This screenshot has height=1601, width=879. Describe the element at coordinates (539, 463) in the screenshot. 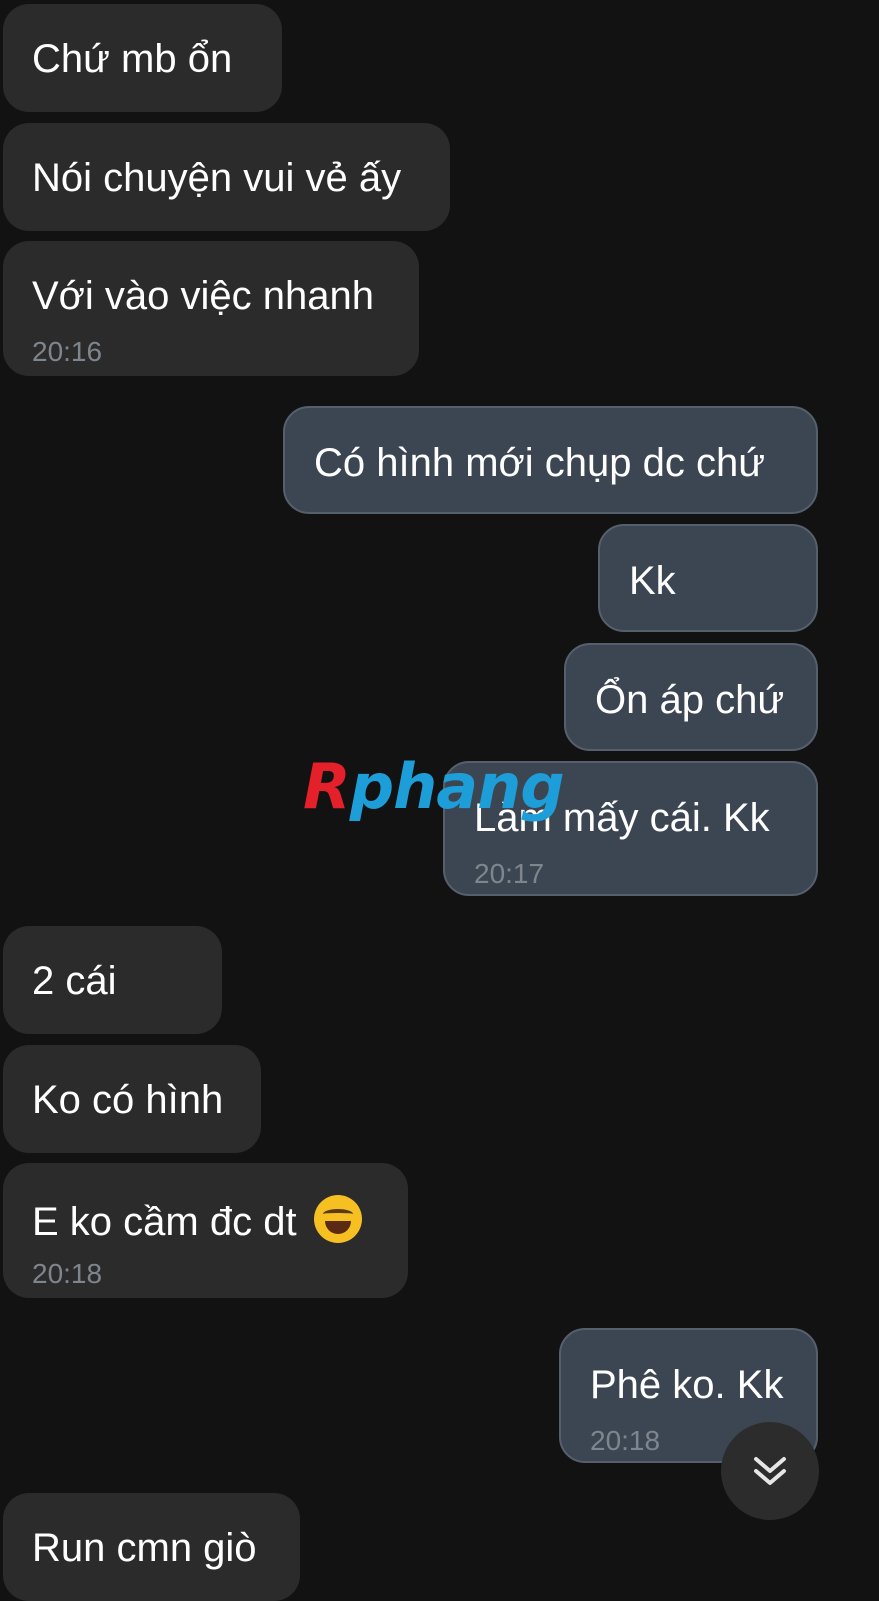

I see `message-text: Có hình mới chụp dc chứ` at that location.